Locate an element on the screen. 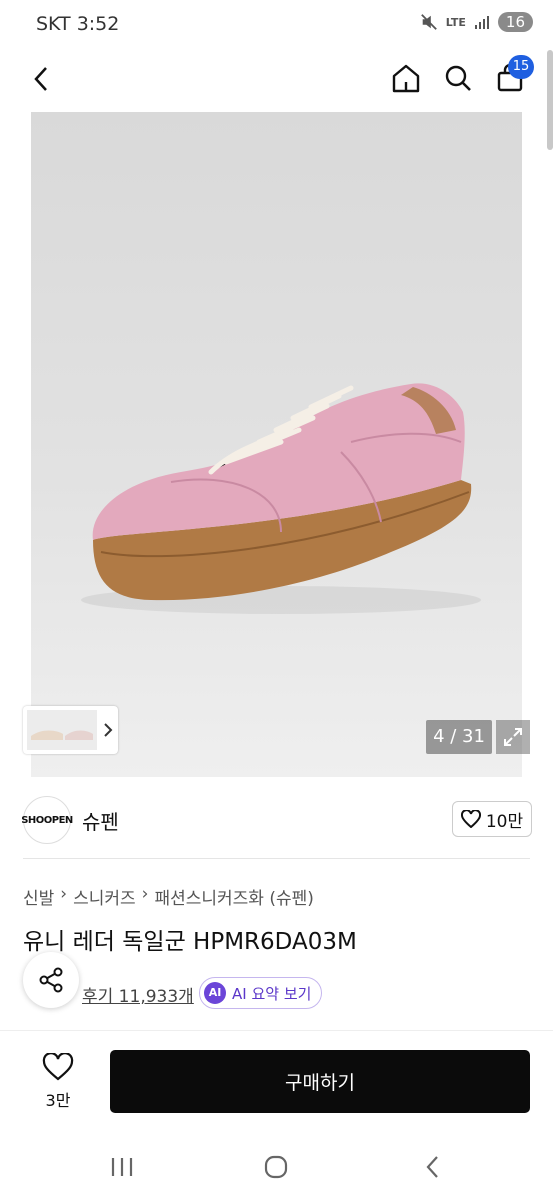  expand-icon is located at coordinates (513, 737).